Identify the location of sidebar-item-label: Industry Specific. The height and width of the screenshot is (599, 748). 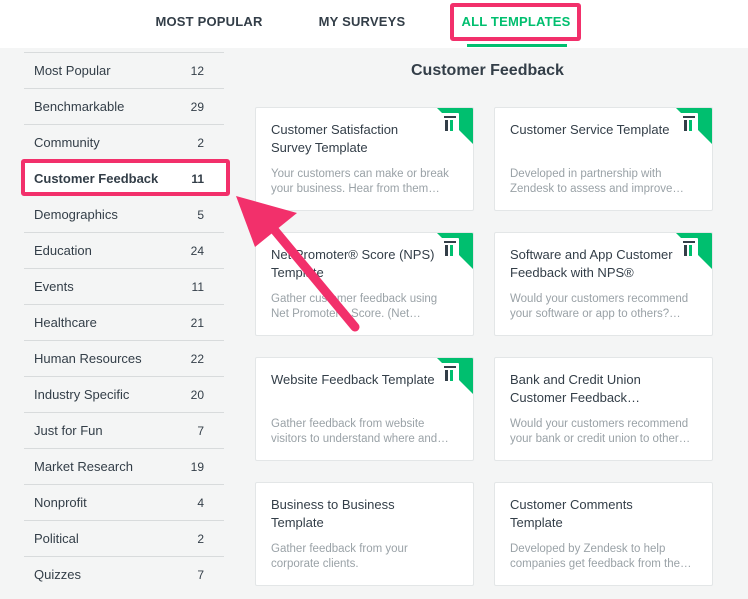
(82, 394).